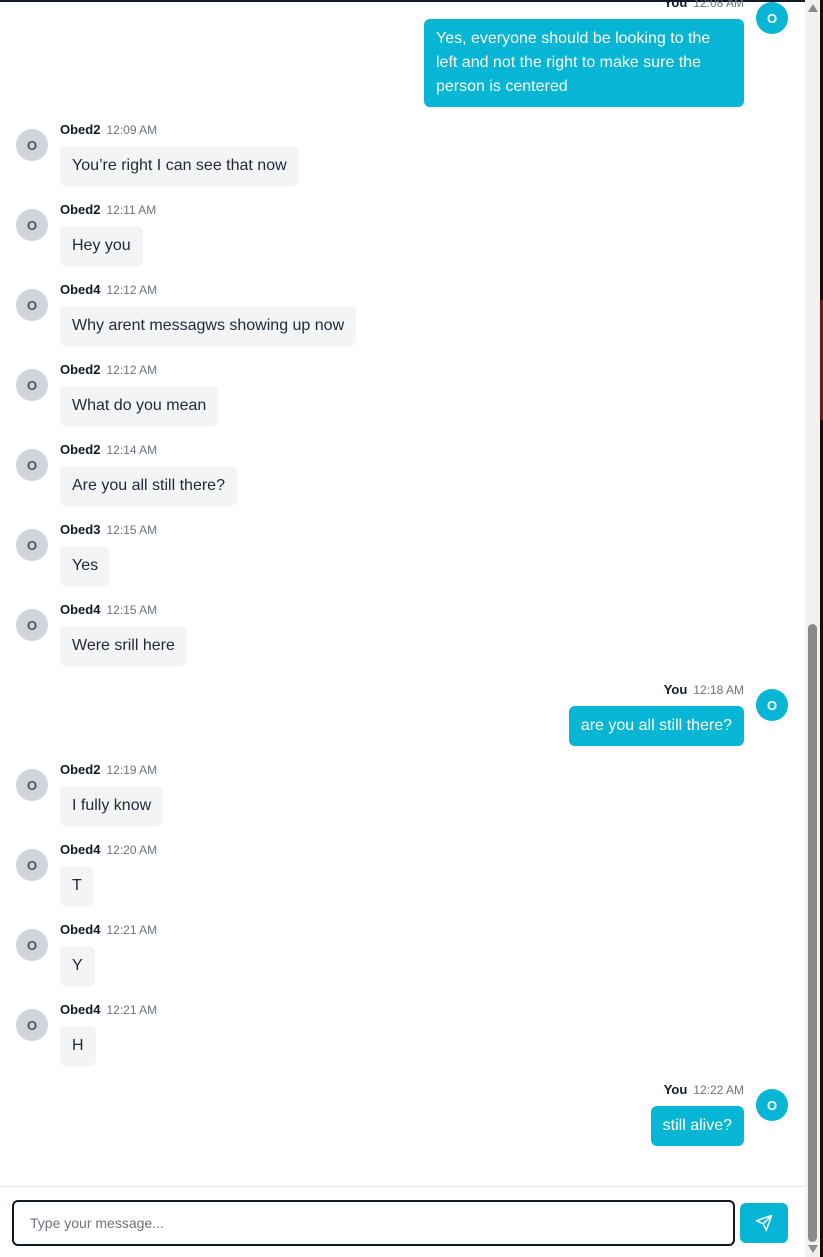 The width and height of the screenshot is (823, 1257). Describe the element at coordinates (101, 246) in the screenshot. I see `message-bubble: Hey you` at that location.